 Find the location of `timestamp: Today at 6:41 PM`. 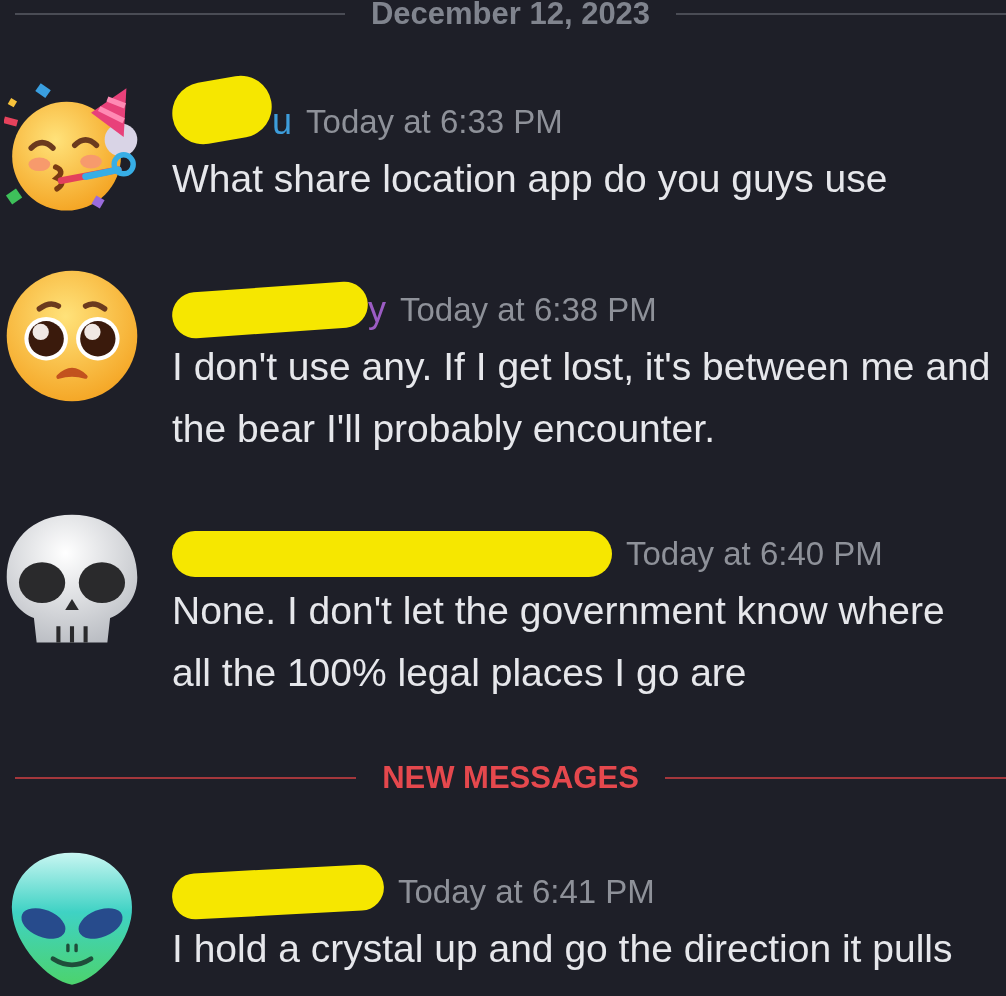

timestamp: Today at 6:41 PM is located at coordinates (526, 892).